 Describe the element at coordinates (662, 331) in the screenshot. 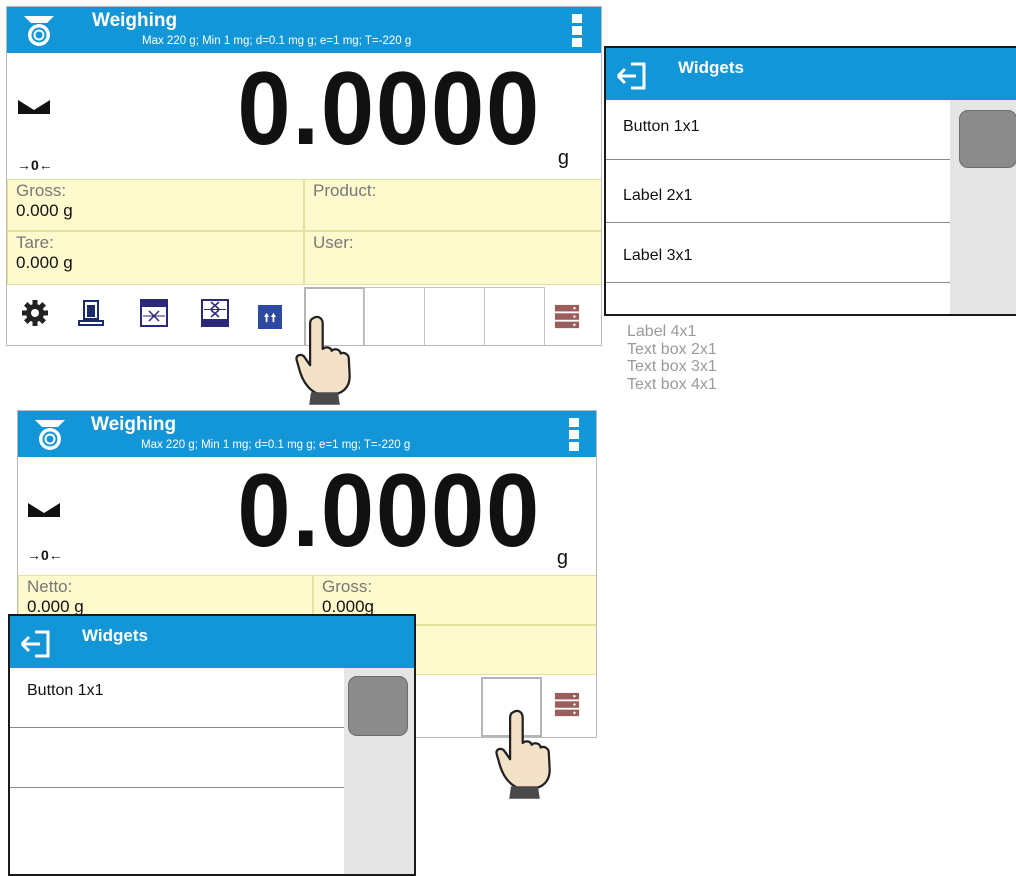

I see `list-item: Label 4x1` at that location.